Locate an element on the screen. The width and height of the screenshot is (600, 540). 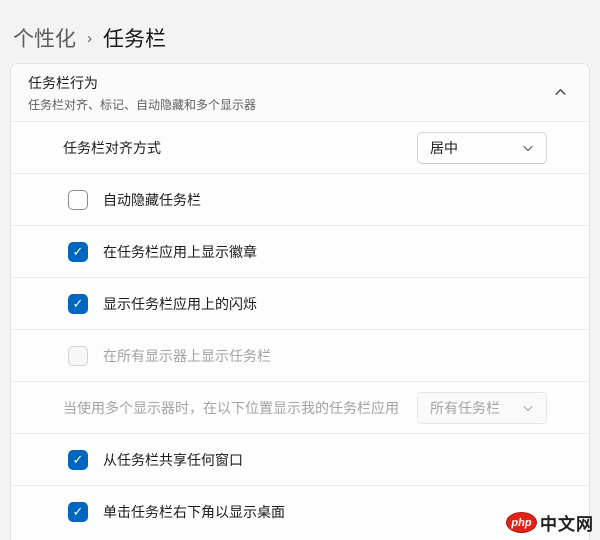
show-flashing-checkbox: ✓ is located at coordinates (78, 303).